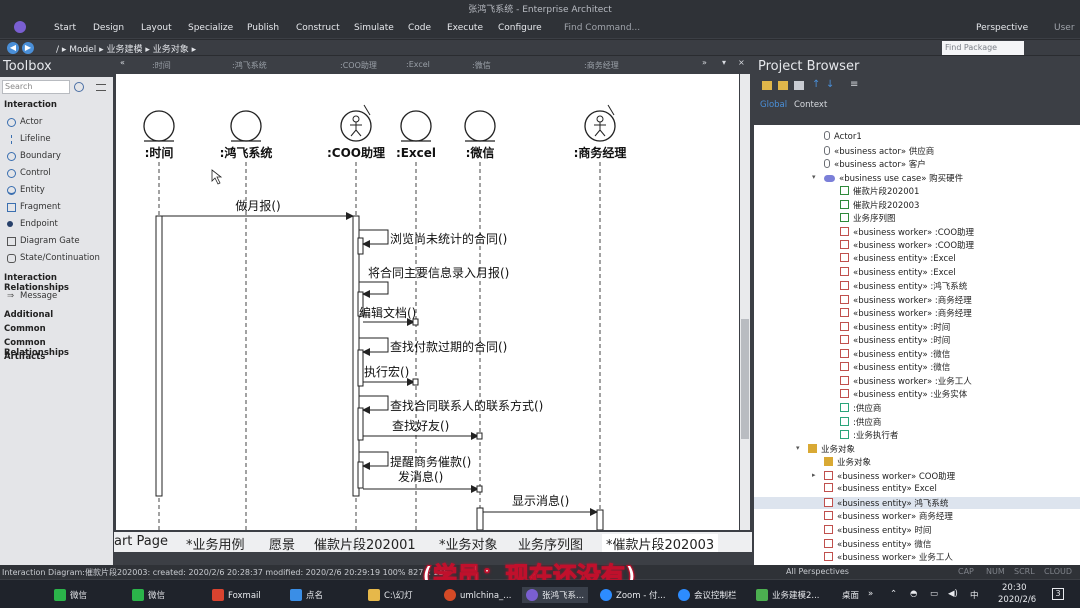  I want to click on menu-configure: Configure, so click(520, 28).